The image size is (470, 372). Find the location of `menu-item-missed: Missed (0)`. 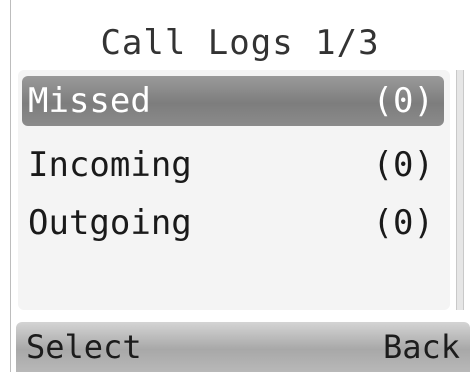

menu-item-missed: Missed (0) is located at coordinates (233, 101).